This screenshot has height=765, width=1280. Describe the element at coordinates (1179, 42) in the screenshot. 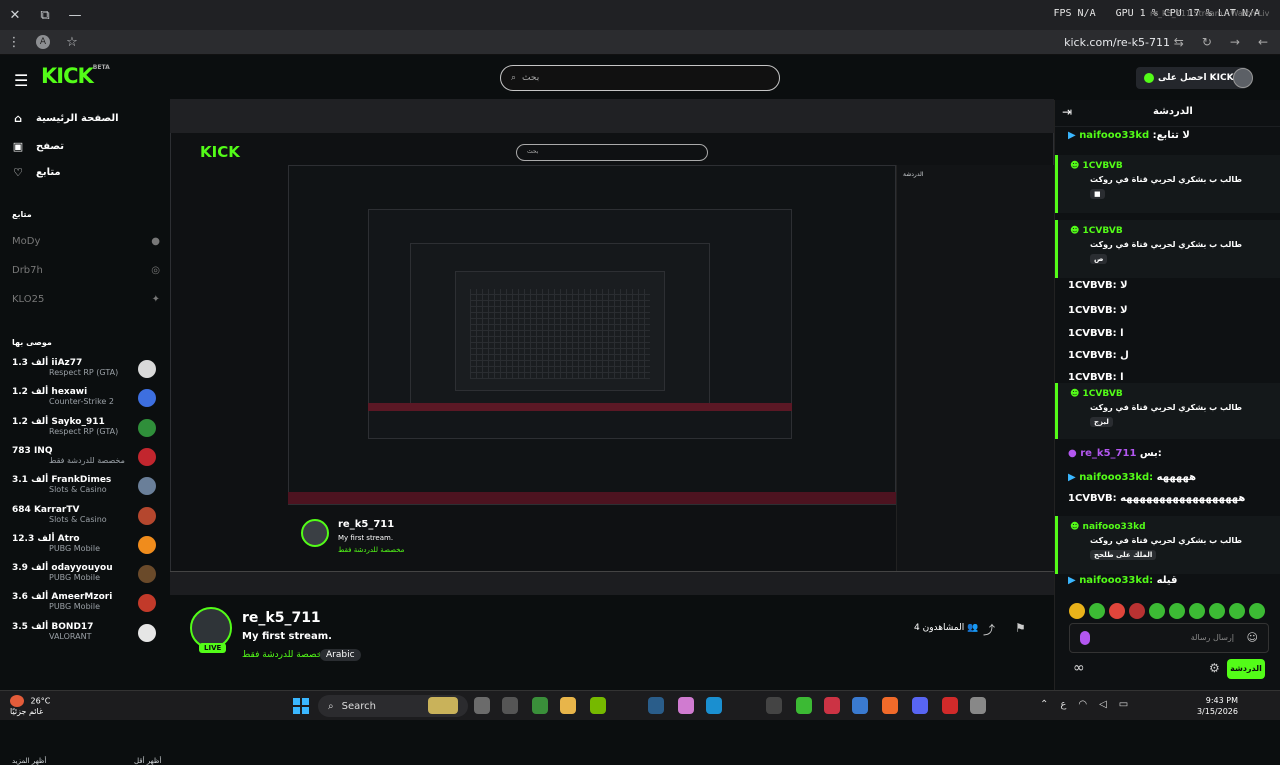

I see `translate-icon: ⇆` at that location.